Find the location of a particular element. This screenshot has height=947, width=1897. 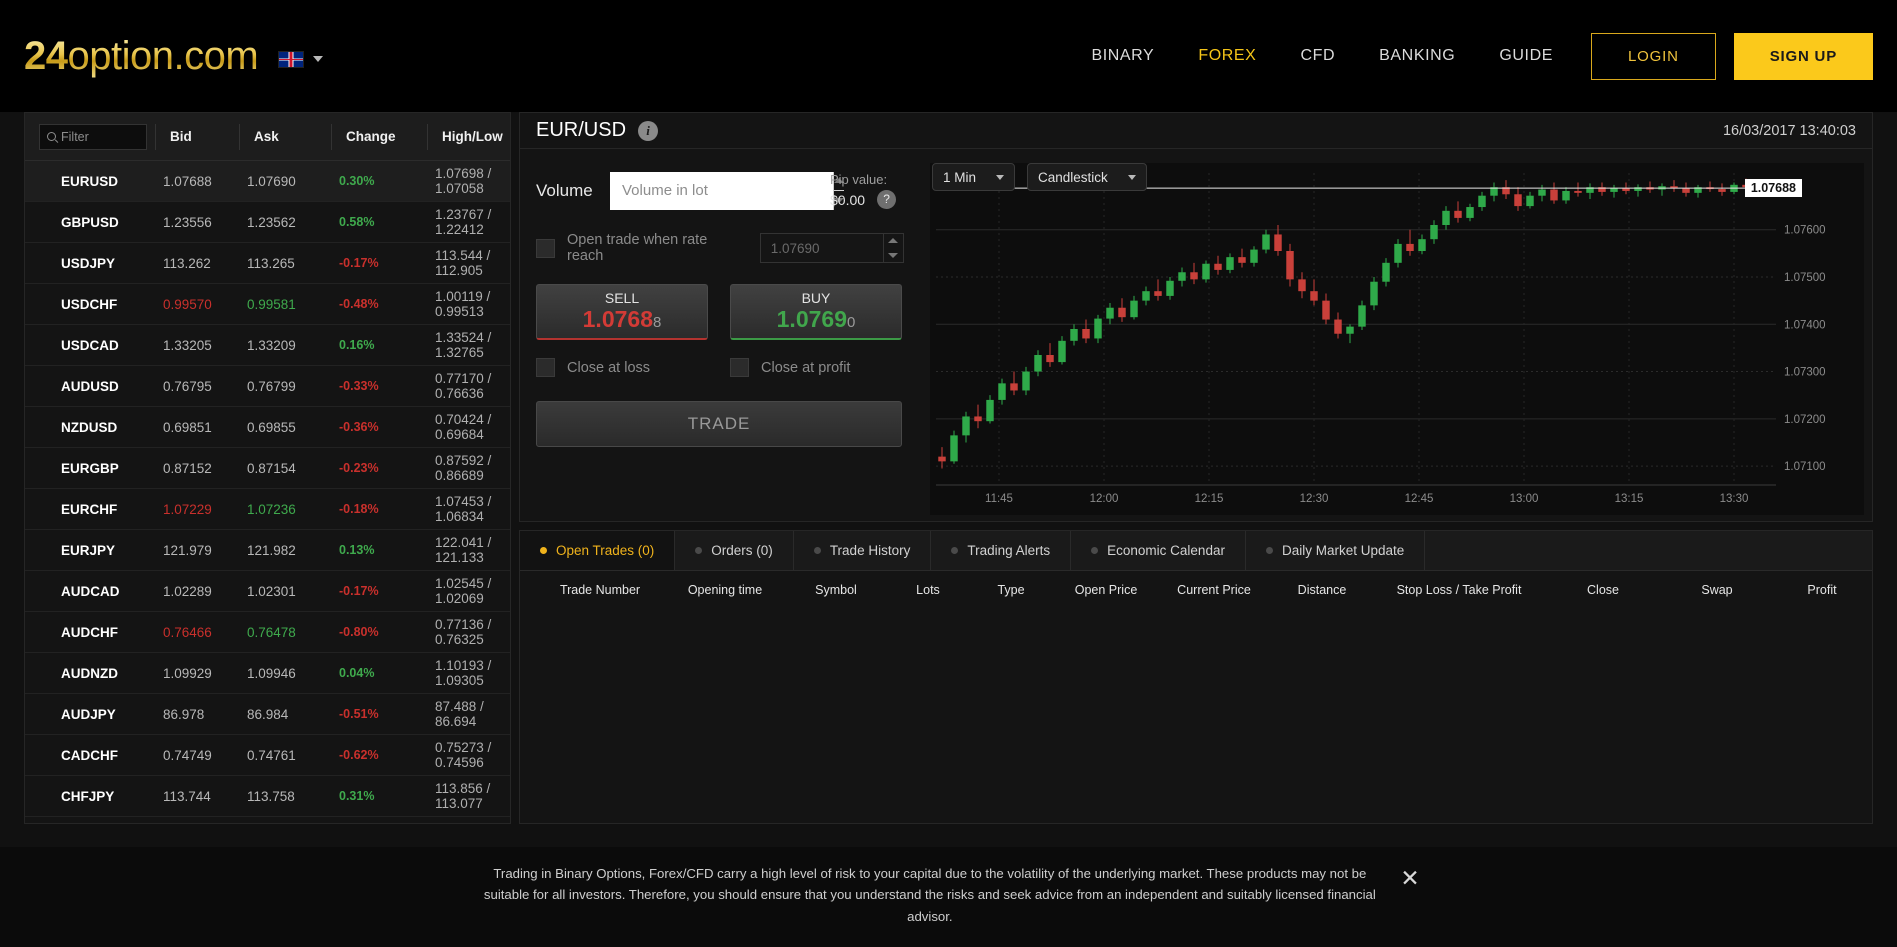

buy-button: BUY 1.07690 is located at coordinates (816, 312).